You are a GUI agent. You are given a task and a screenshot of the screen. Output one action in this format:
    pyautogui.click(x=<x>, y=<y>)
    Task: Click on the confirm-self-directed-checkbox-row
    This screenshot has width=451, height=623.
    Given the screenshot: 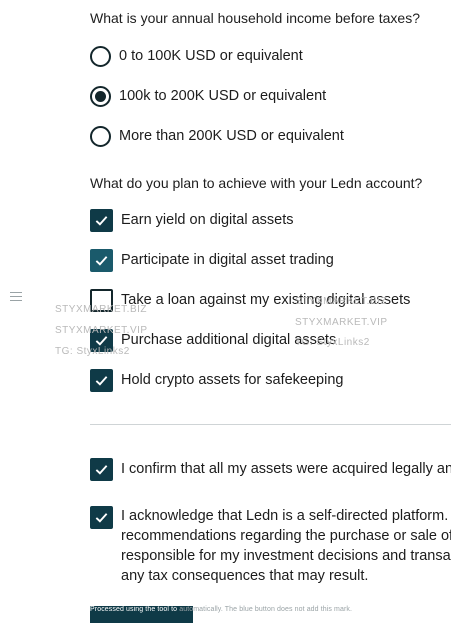 What is the action you would take?
    pyautogui.click(x=101, y=517)
    